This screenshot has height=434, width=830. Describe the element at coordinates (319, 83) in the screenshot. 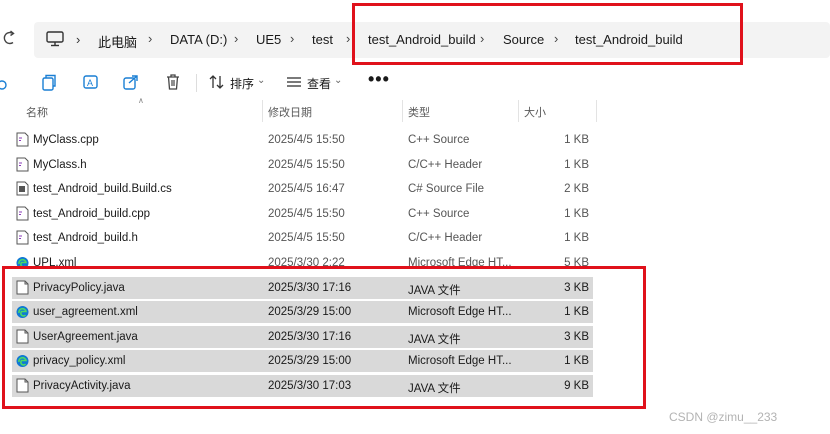

I see `view-button: 查看` at that location.